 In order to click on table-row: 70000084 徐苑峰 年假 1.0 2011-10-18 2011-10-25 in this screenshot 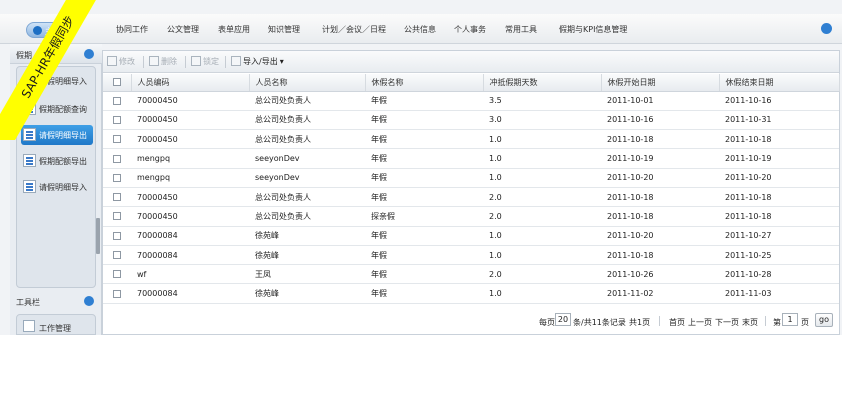, I will do `click(471, 255)`.